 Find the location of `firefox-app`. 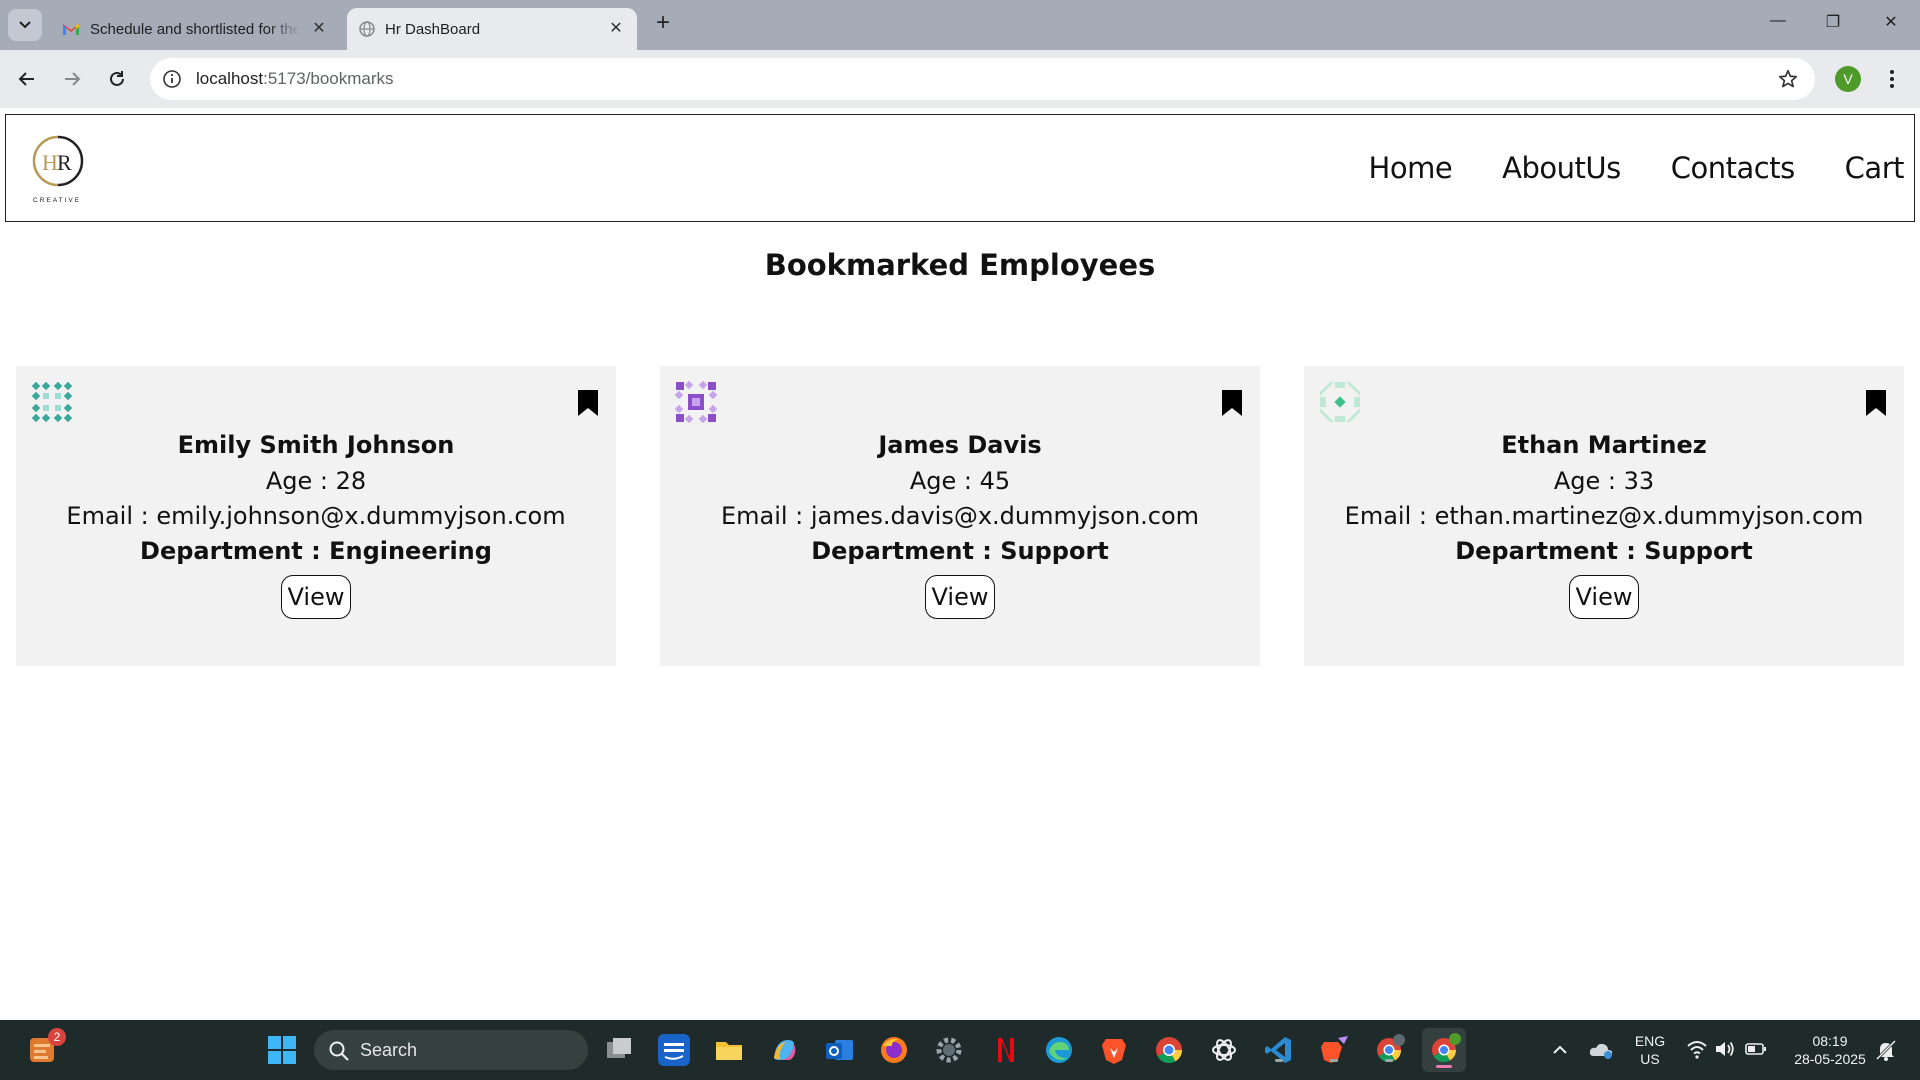

firefox-app is located at coordinates (894, 1050).